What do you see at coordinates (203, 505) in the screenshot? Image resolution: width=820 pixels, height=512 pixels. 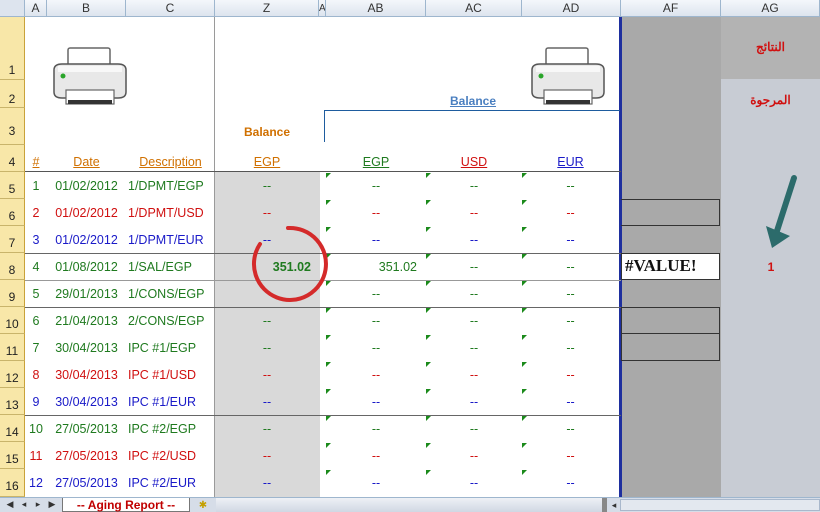 I see `insert-sheet-icon: ✱` at bounding box center [203, 505].